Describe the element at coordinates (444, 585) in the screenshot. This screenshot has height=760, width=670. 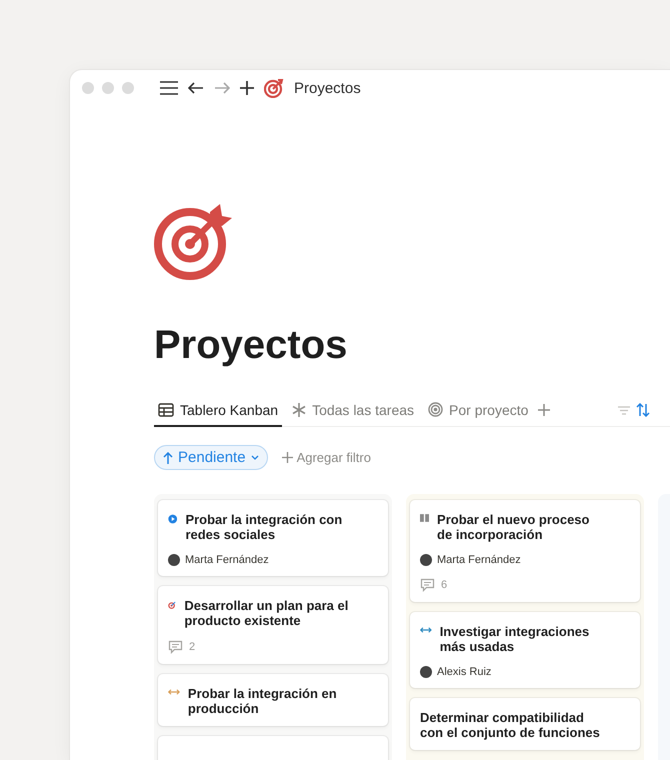
I see `comment-count: 6` at that location.